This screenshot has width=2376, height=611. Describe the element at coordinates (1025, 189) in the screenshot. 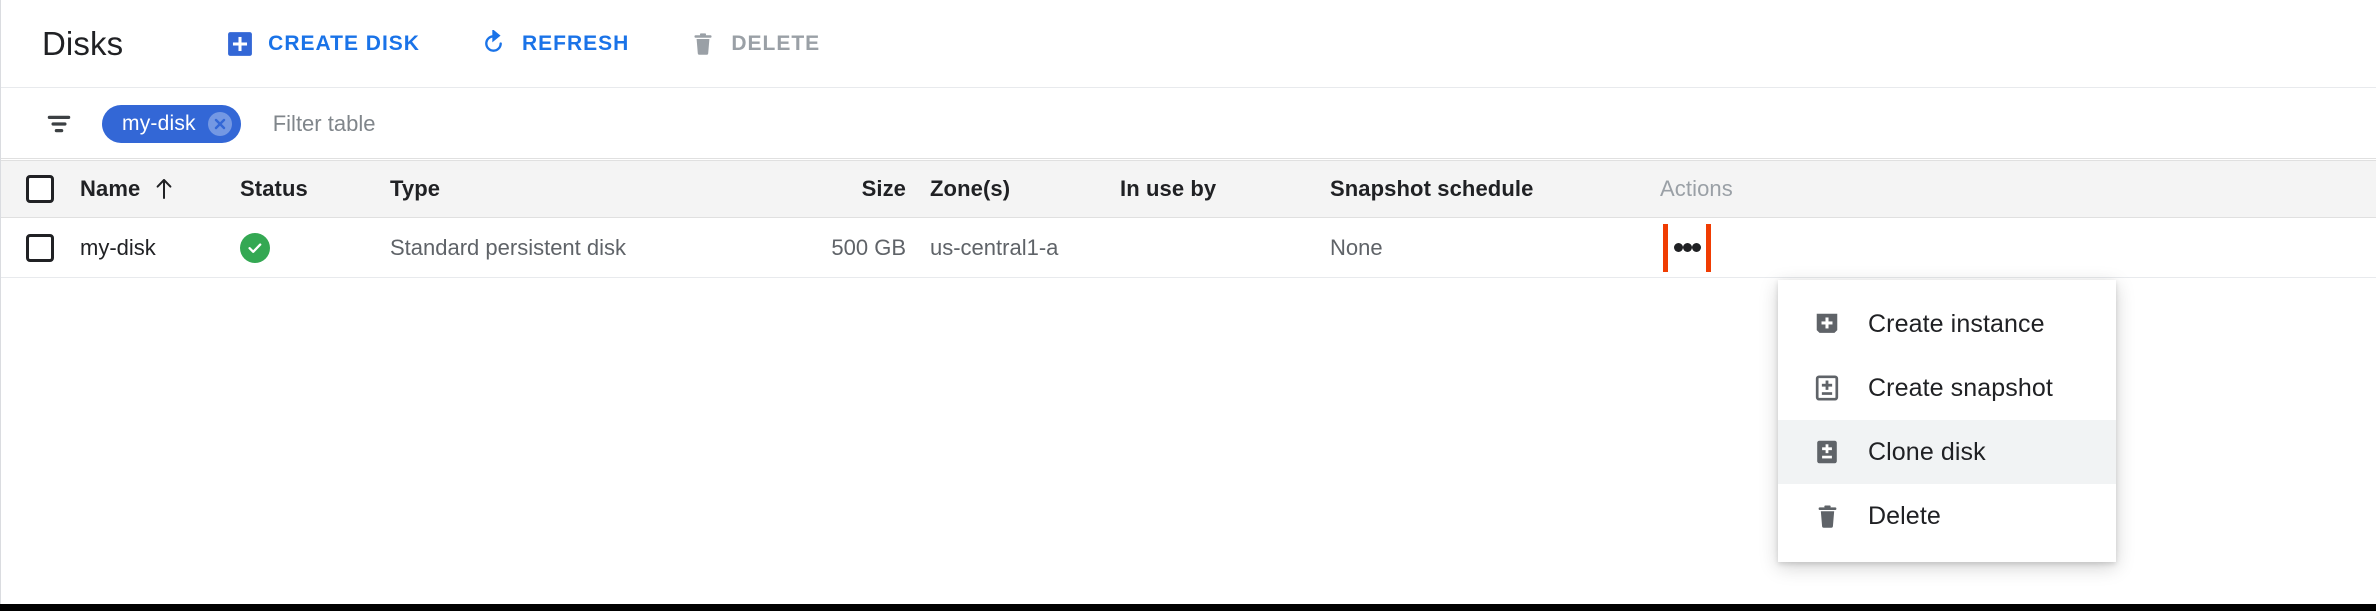

I see `column-header-zone: Zone(s)` at that location.